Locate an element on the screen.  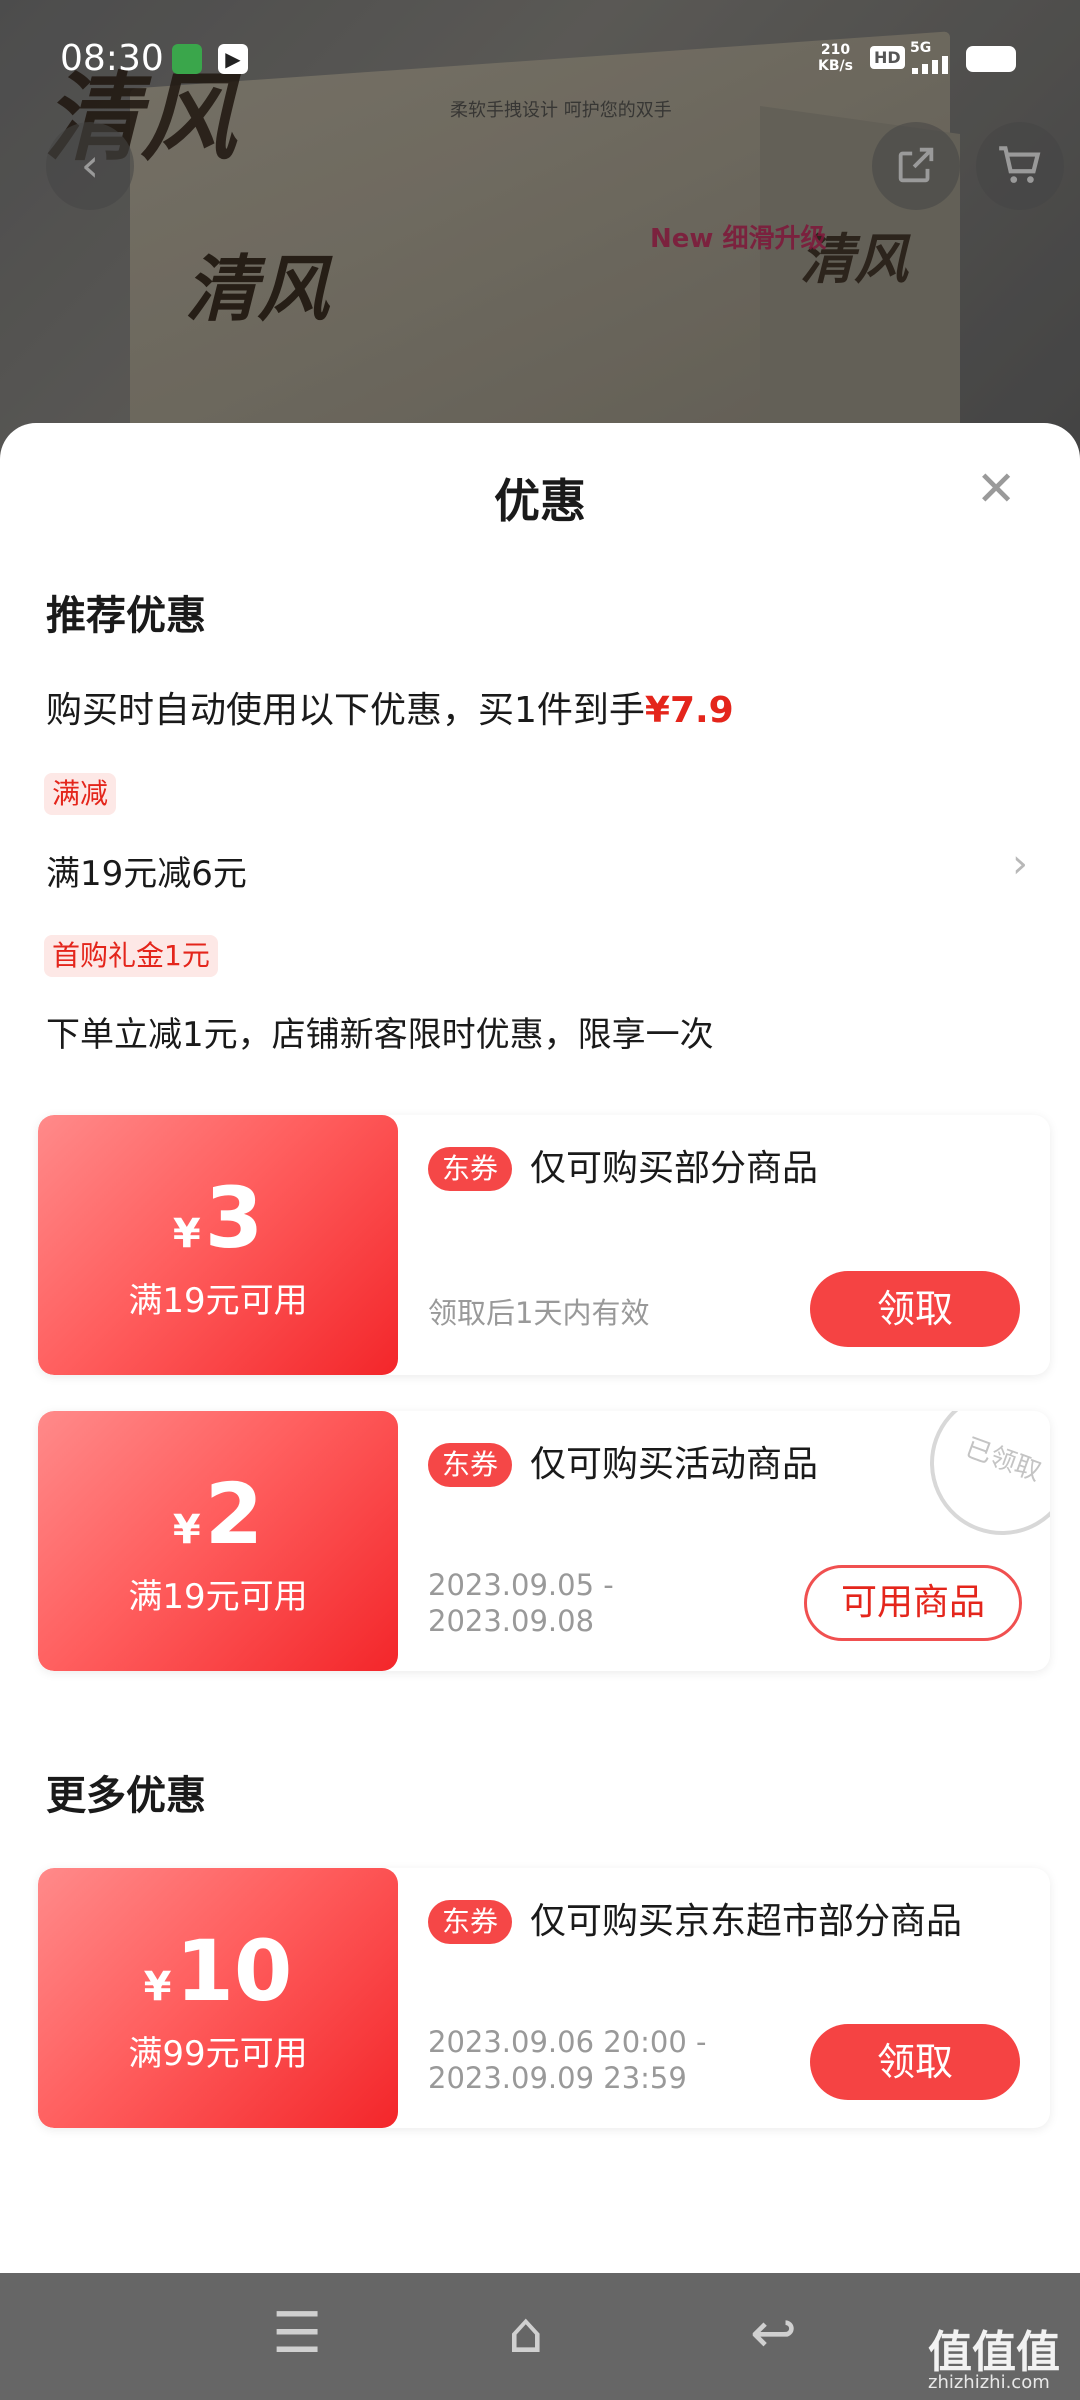
coupon-validity-start: 2023.09.06 20:00 - is located at coordinates (567, 2042).